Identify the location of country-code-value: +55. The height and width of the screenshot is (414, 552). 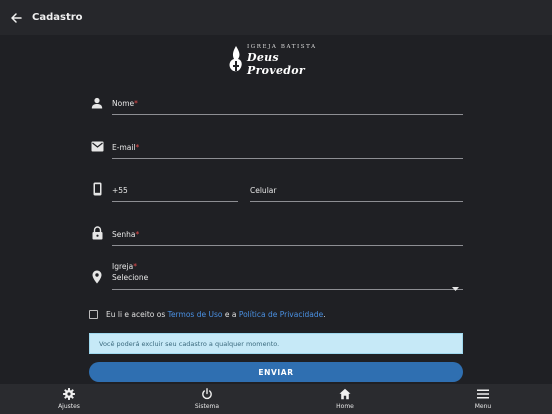
(120, 190).